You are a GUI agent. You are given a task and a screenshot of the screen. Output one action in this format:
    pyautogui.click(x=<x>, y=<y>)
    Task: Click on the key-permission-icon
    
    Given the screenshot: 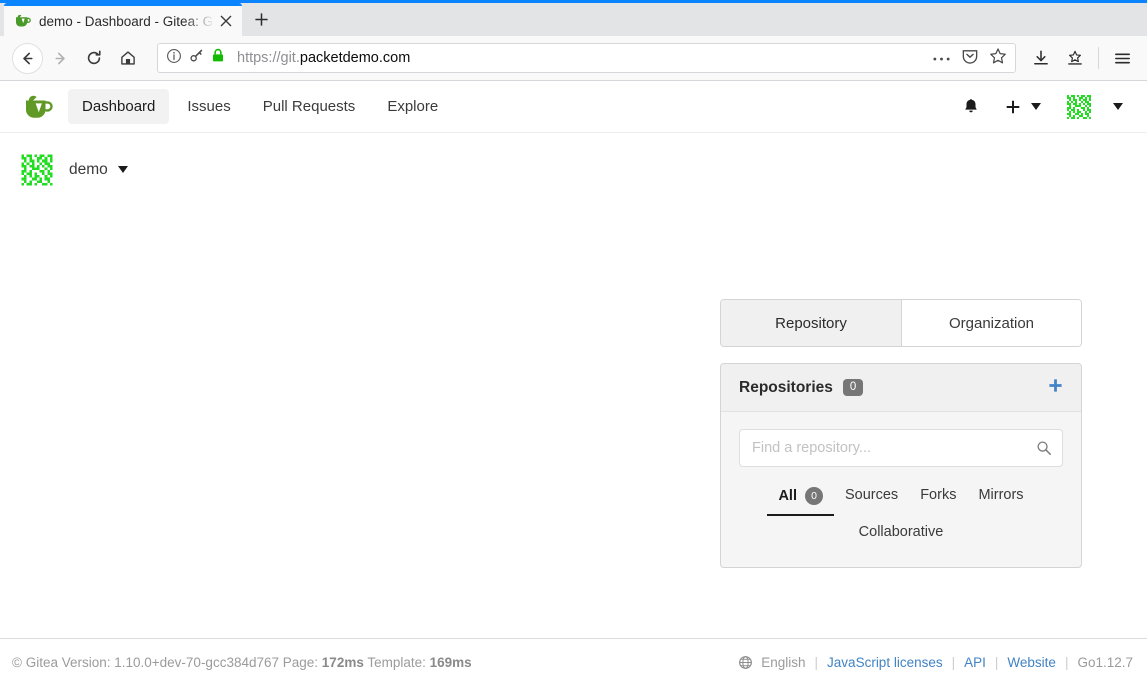 What is the action you would take?
    pyautogui.click(x=196, y=58)
    